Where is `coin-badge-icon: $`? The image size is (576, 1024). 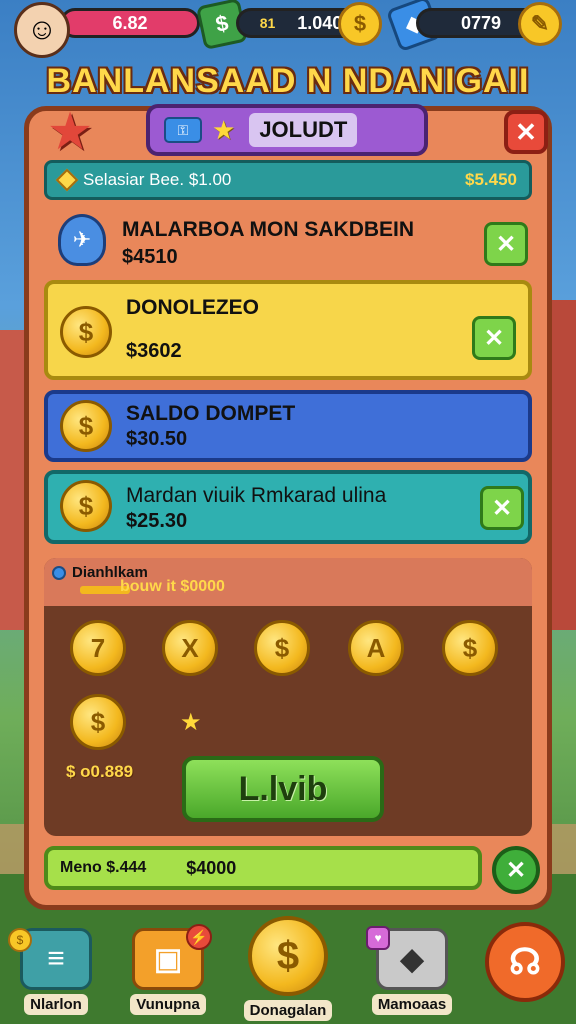
coin-badge-icon: $ is located at coordinates (20, 940).